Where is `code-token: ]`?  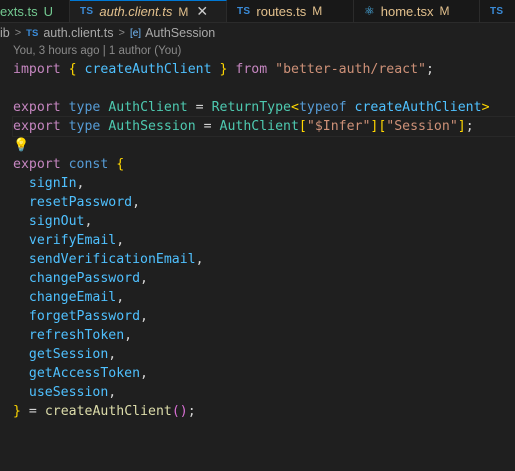
code-token: ] is located at coordinates (461, 126).